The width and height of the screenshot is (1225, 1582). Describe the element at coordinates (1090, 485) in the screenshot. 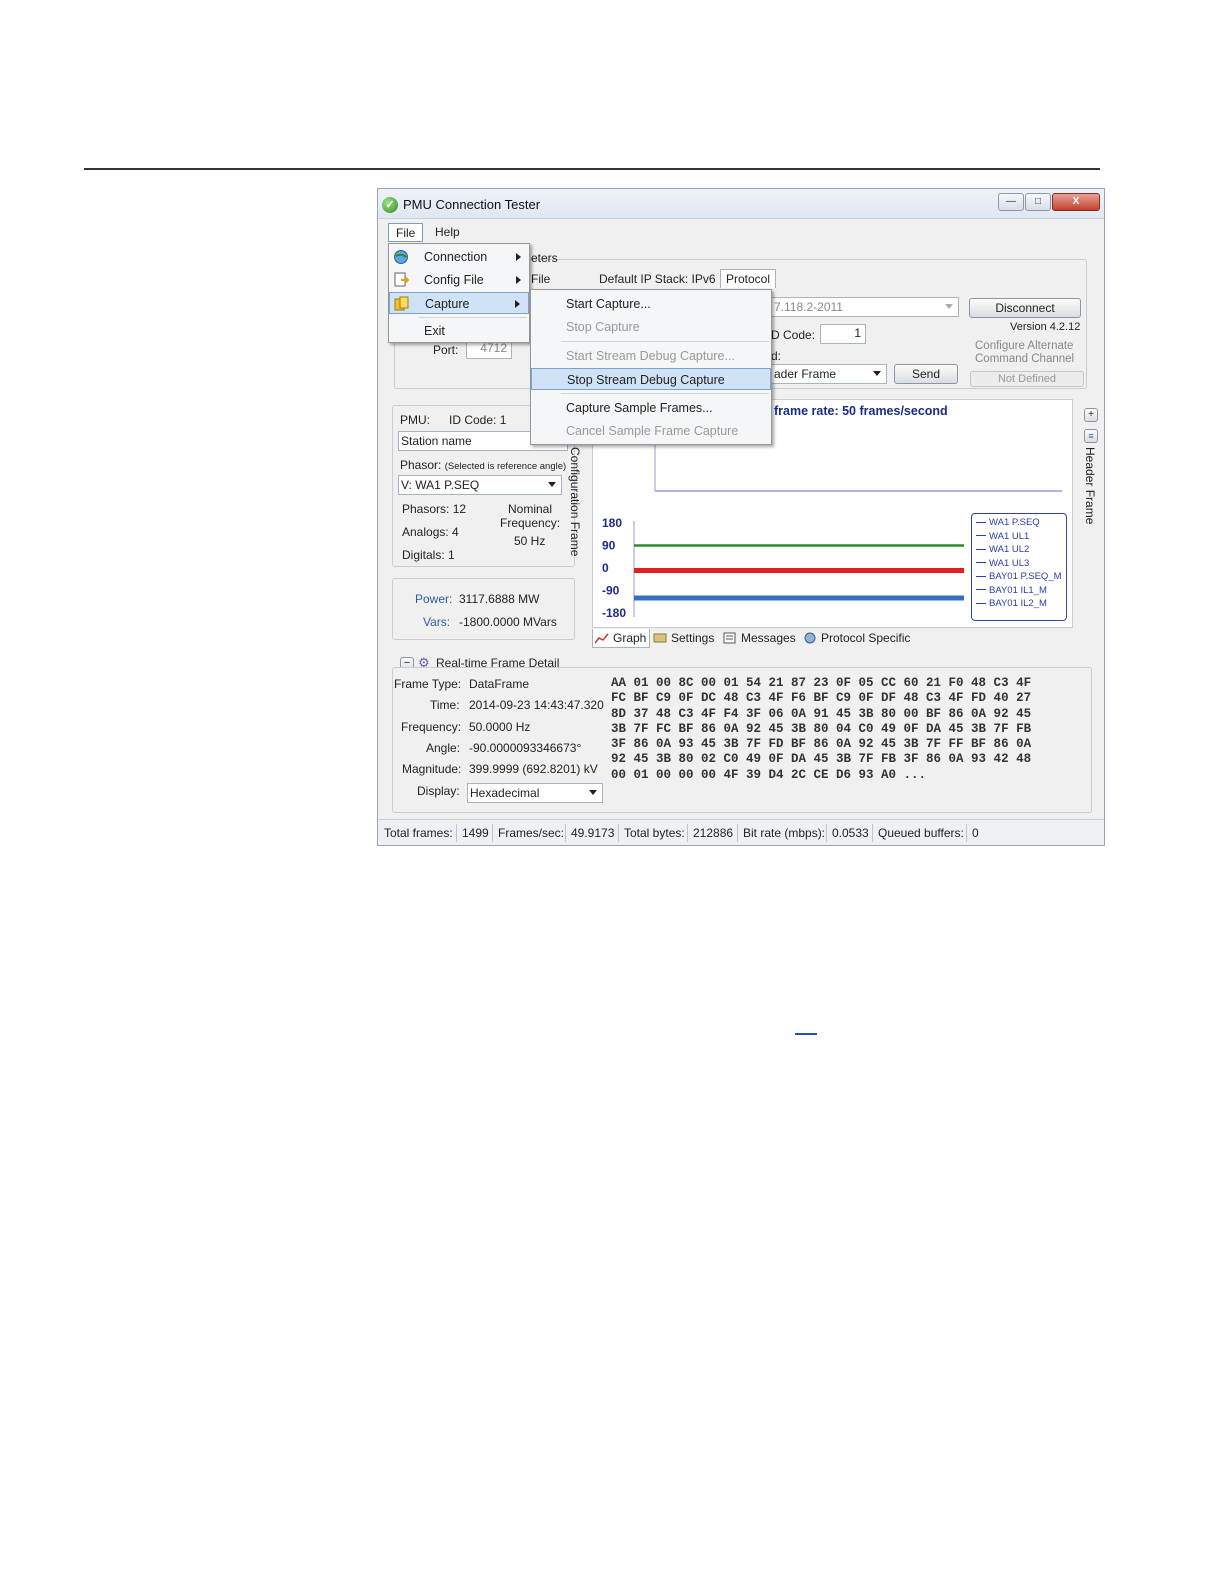

I see `header-frame-tab: Header Frame` at that location.